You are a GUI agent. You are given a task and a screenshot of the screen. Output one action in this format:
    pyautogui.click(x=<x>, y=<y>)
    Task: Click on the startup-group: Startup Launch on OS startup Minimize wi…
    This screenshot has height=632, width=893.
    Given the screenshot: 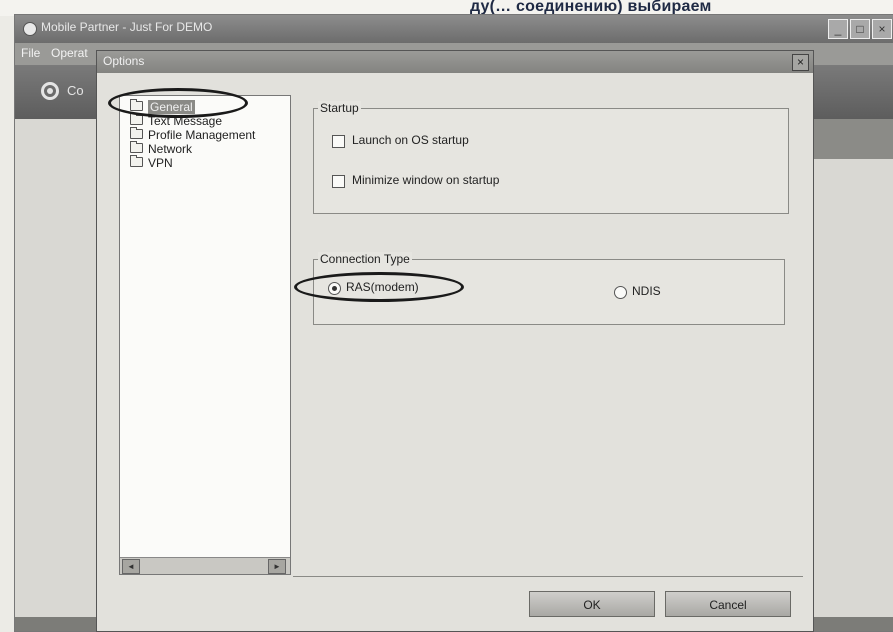 What is the action you would take?
    pyautogui.click(x=551, y=157)
    